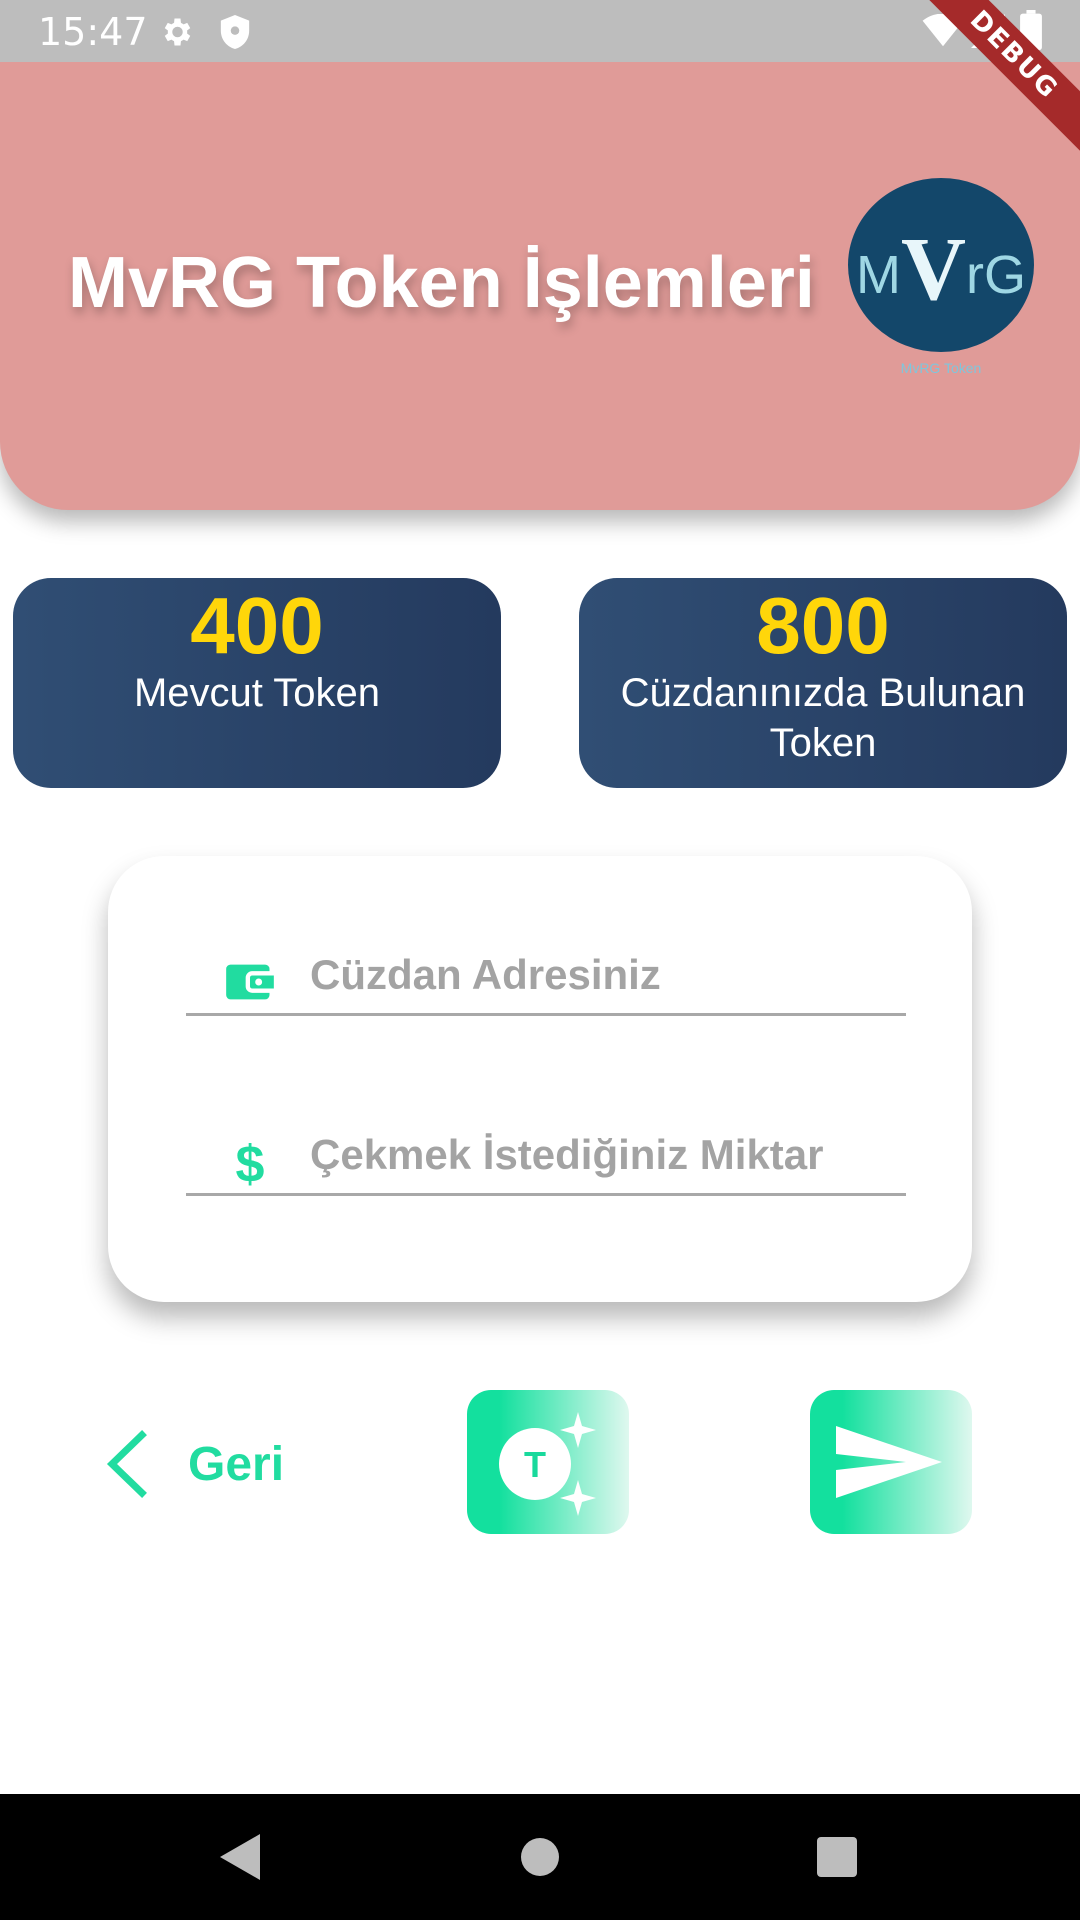  I want to click on status-bar: 15:47, so click(540, 31).